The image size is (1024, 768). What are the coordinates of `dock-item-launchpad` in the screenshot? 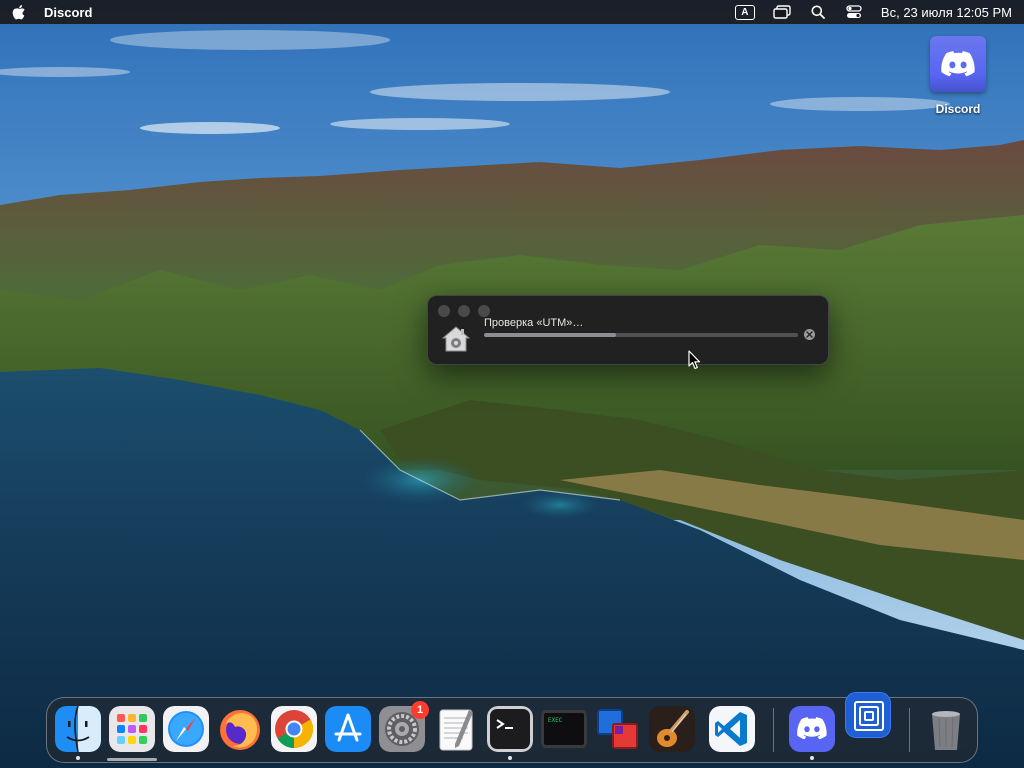 It's located at (132, 729).